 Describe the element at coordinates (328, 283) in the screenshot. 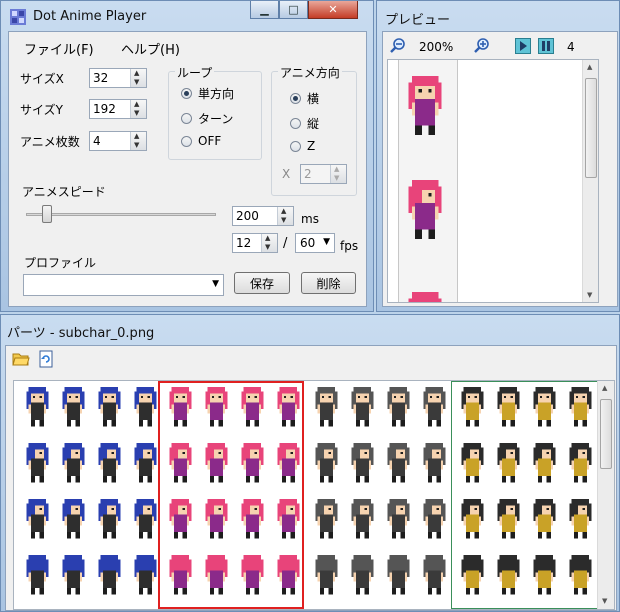

I see `delete-button: 削除` at that location.